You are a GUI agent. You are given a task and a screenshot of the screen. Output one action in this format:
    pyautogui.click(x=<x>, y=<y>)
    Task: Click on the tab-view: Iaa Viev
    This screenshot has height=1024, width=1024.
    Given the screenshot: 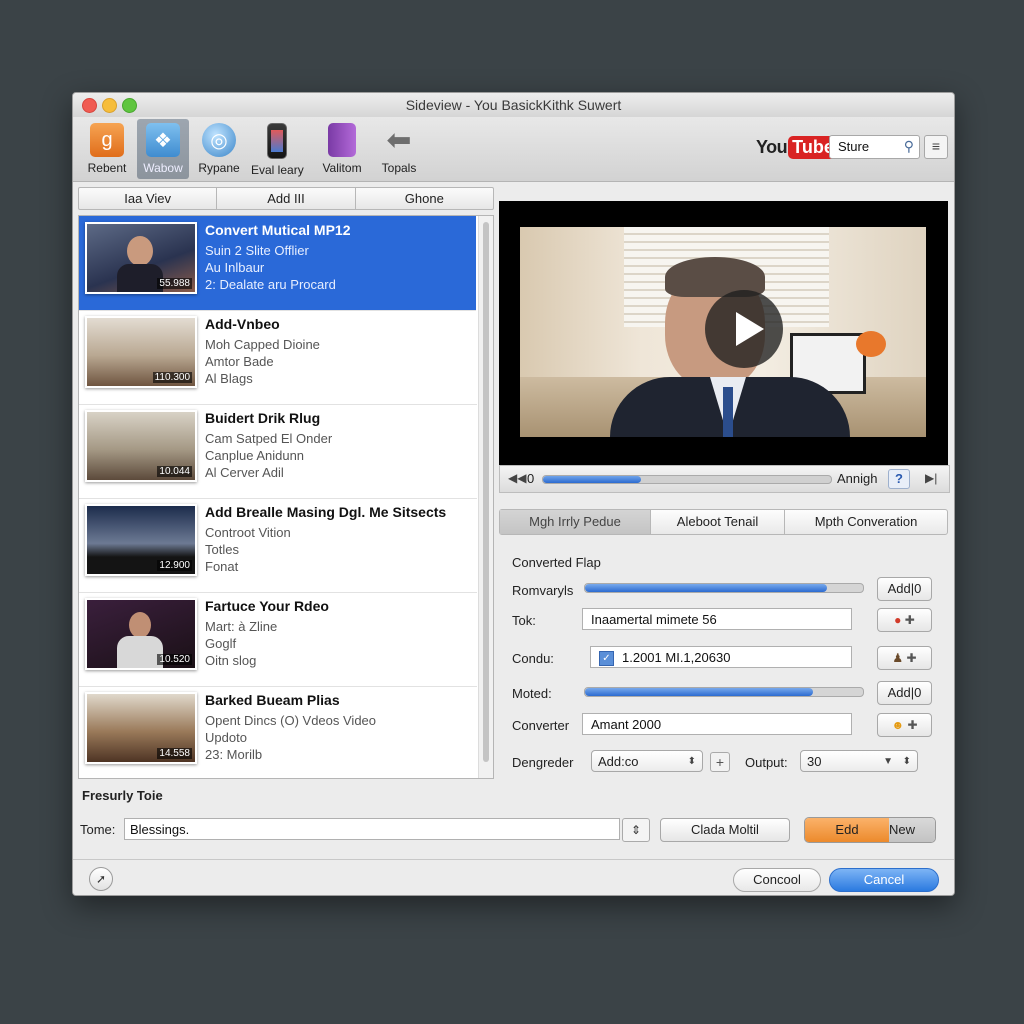 What is the action you would take?
    pyautogui.click(x=148, y=198)
    